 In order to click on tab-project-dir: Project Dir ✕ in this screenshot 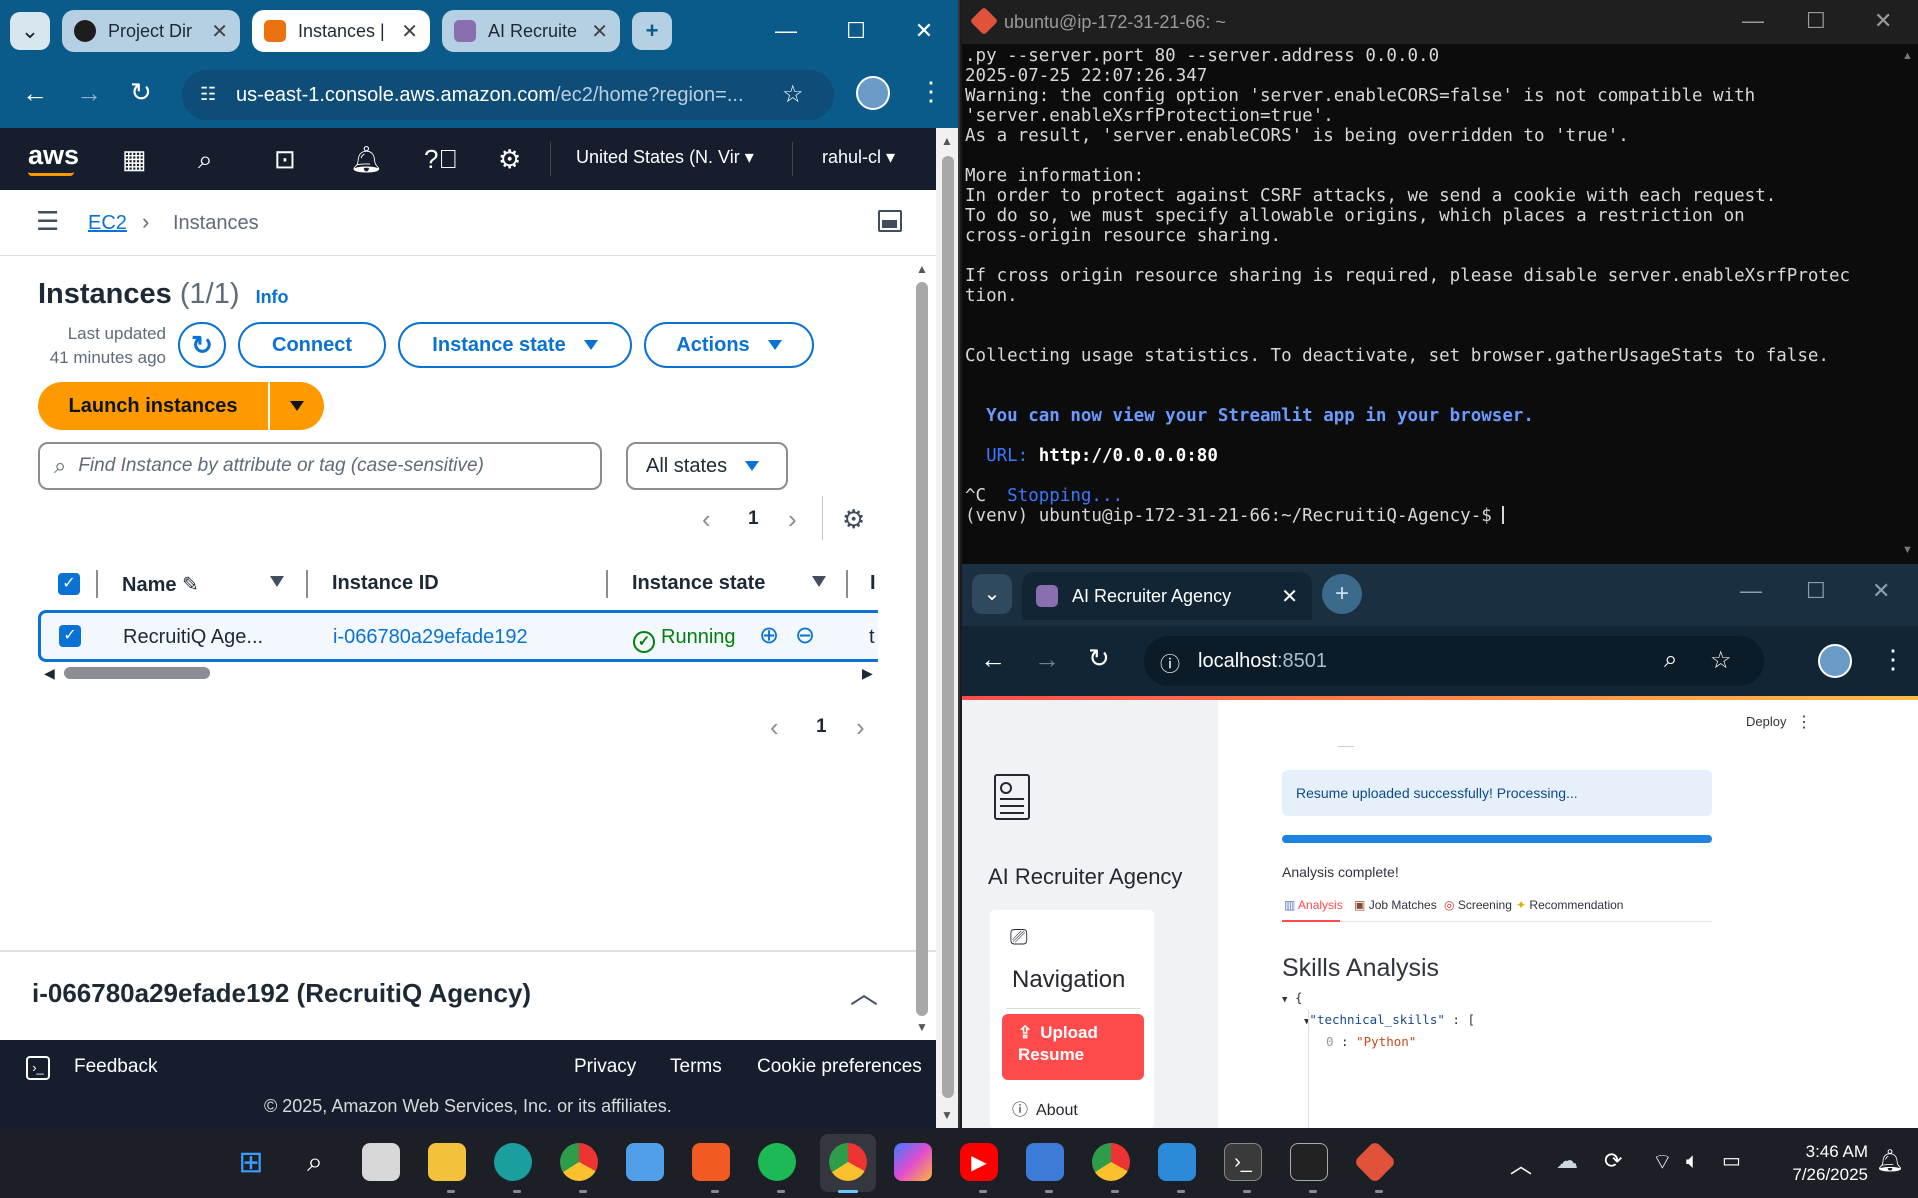, I will do `click(151, 31)`.